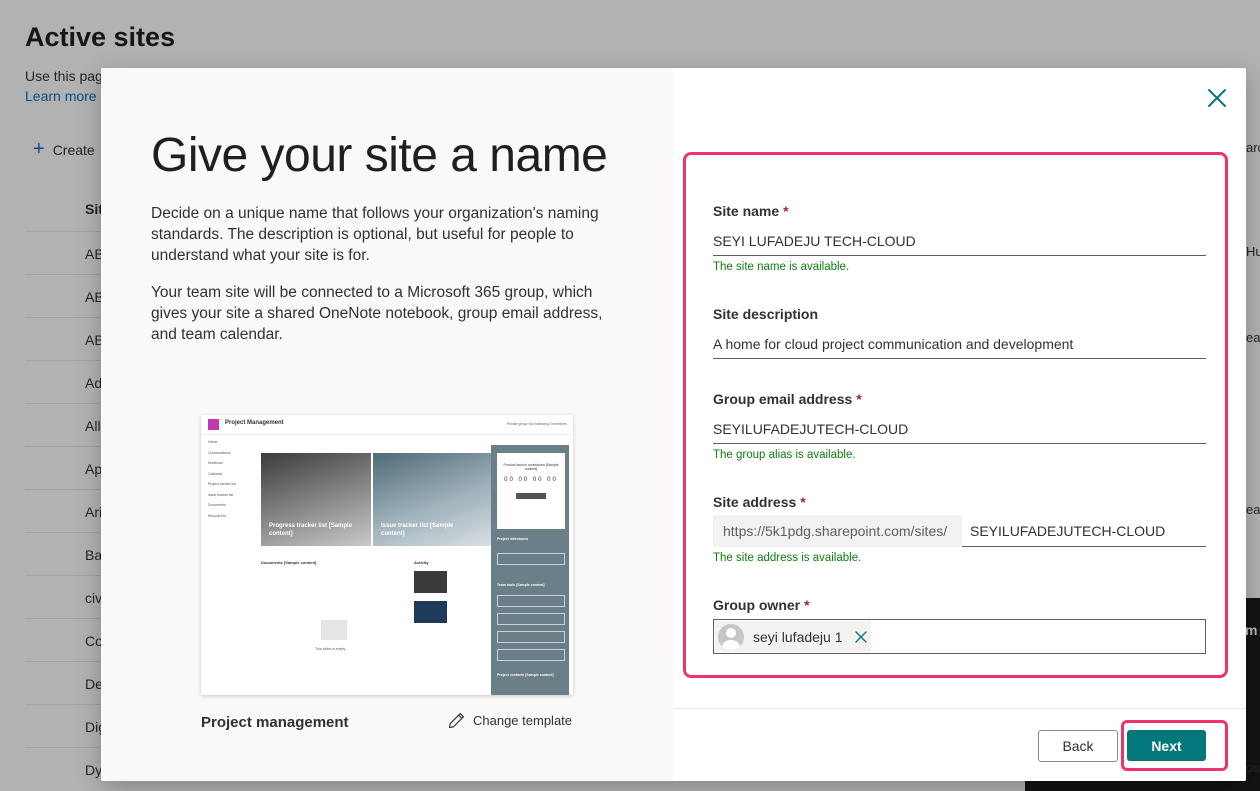 The width and height of the screenshot is (1260, 791). What do you see at coordinates (421, 562) in the screenshot?
I see `preview-activity: Activity` at bounding box center [421, 562].